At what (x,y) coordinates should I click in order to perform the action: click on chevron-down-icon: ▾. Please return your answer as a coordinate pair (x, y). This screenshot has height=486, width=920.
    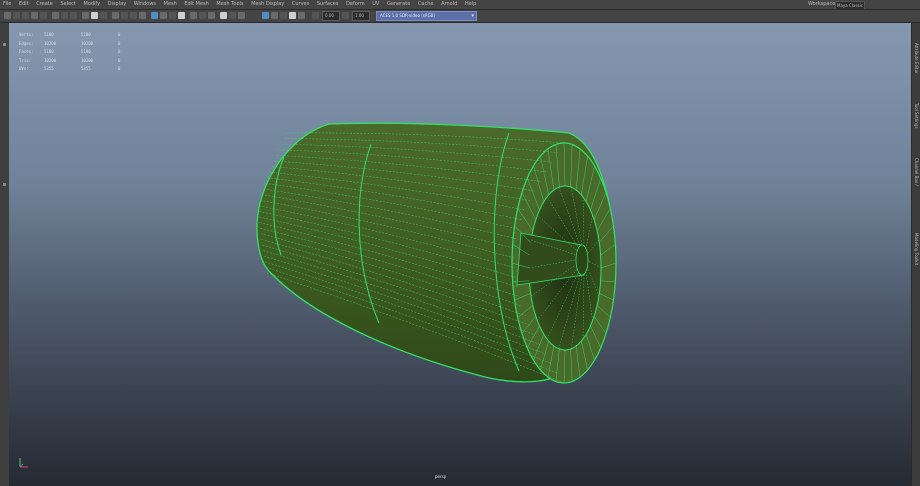
    Looking at the image, I should click on (472, 16).